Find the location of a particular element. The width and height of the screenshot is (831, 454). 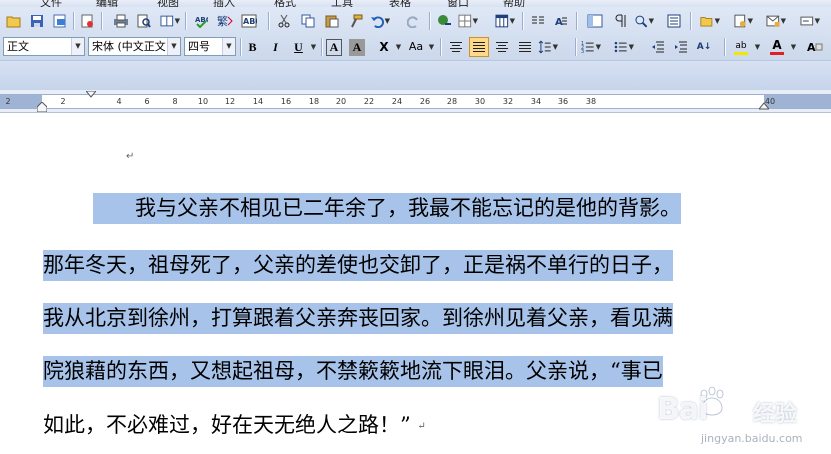

save-icon is located at coordinates (37, 21).